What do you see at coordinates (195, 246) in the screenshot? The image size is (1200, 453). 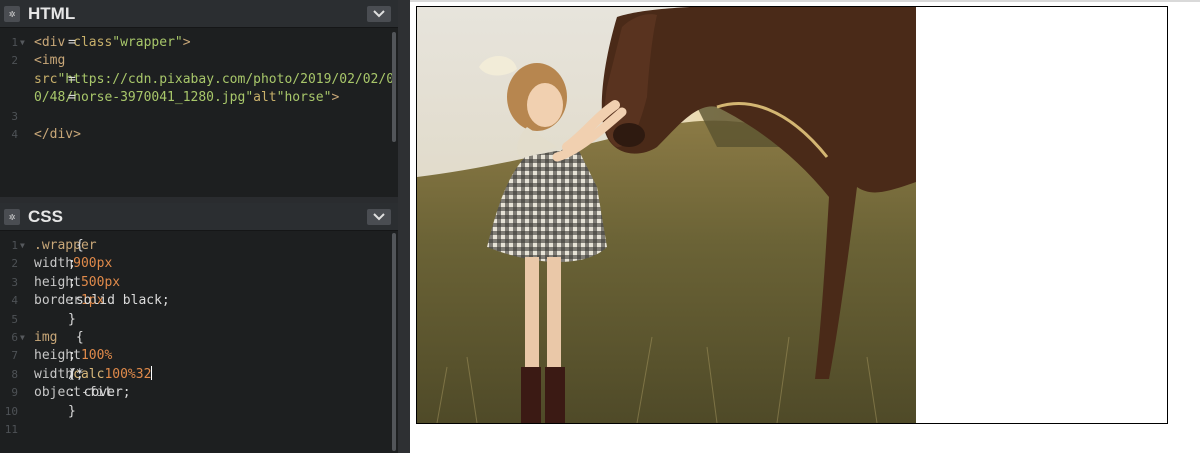 I see `code-line: 1 ▼ .wrapper {` at bounding box center [195, 246].